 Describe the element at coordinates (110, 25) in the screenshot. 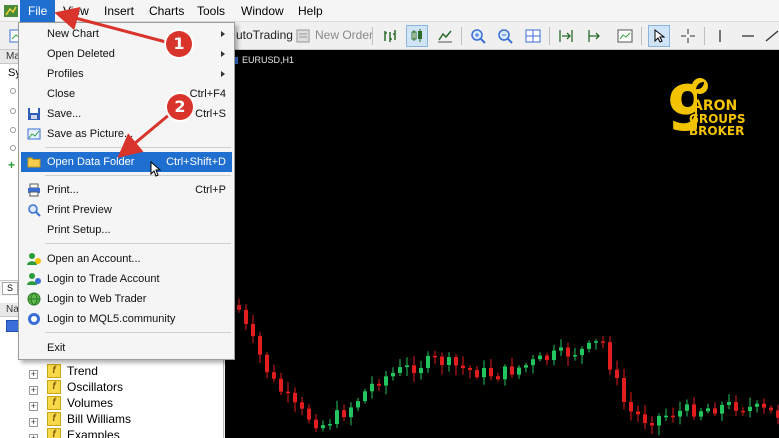

I see `arrow-to-file-menu` at that location.